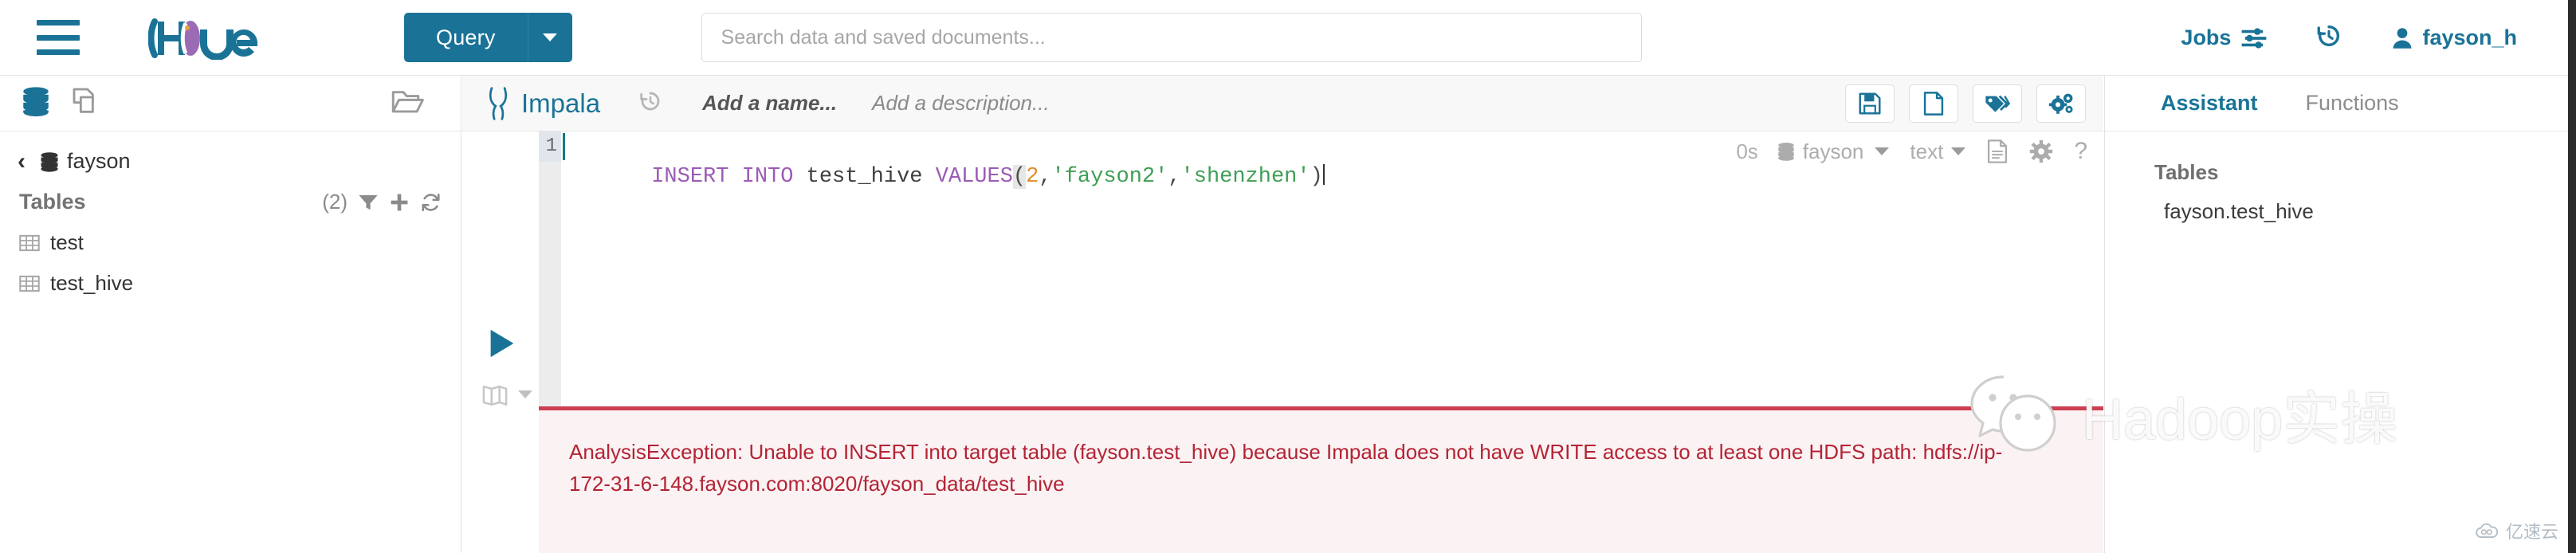  I want to click on hue-logo, so click(222, 37).